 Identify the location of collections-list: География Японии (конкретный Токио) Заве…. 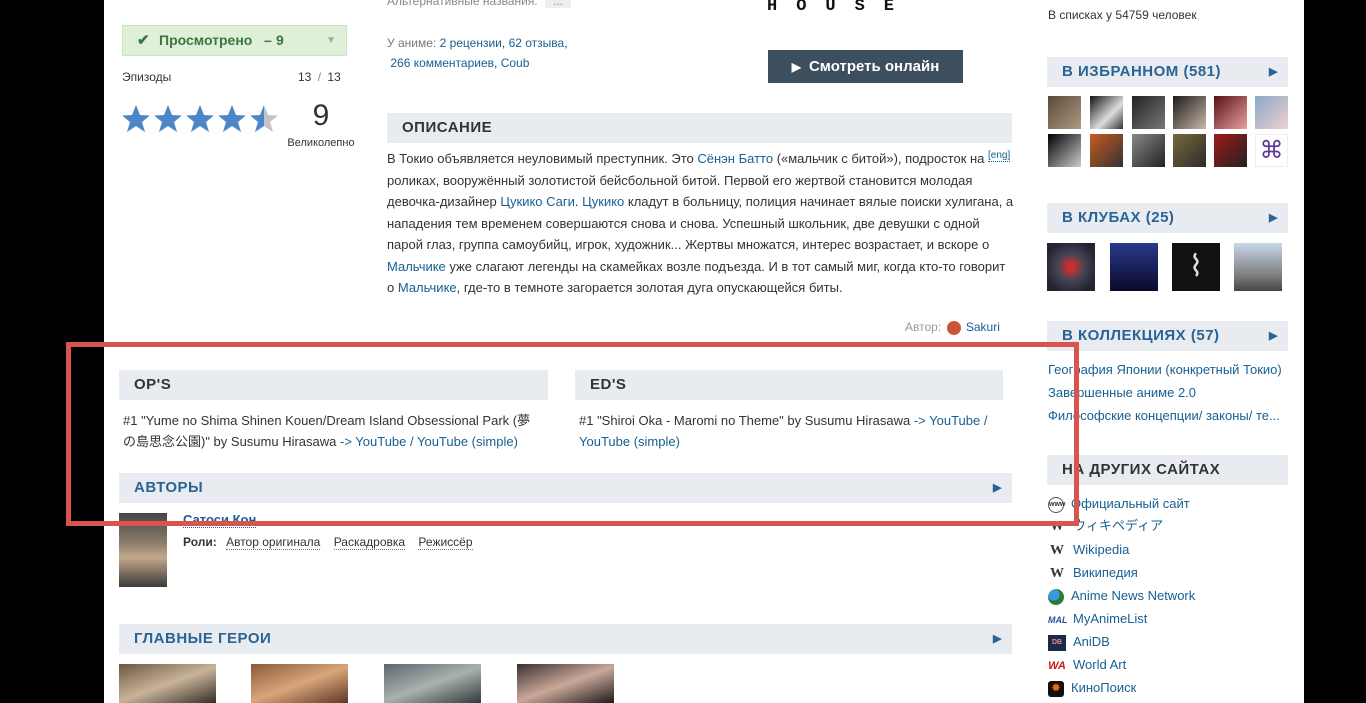
(1170, 392).